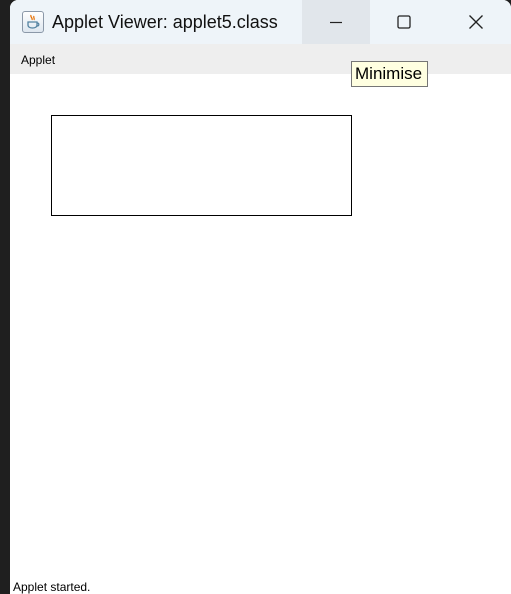 This screenshot has width=511, height=594. I want to click on close-button, so click(476, 22).